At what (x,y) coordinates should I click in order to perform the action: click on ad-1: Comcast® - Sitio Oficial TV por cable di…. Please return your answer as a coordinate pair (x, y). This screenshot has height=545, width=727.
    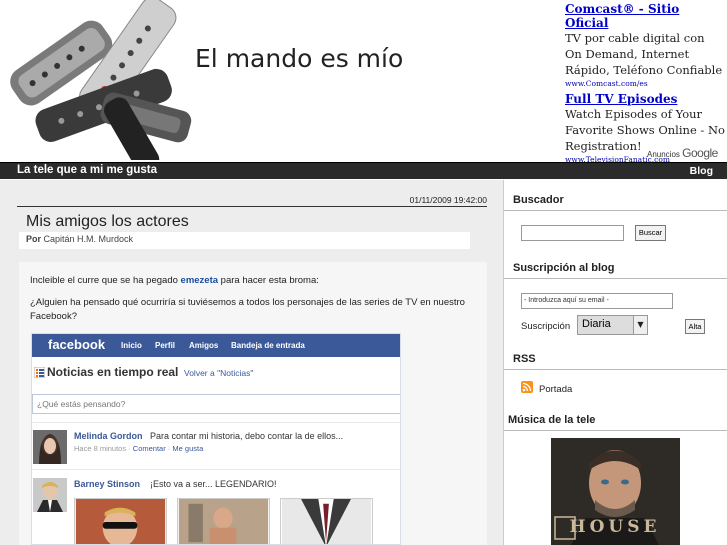
    Looking at the image, I should click on (645, 46).